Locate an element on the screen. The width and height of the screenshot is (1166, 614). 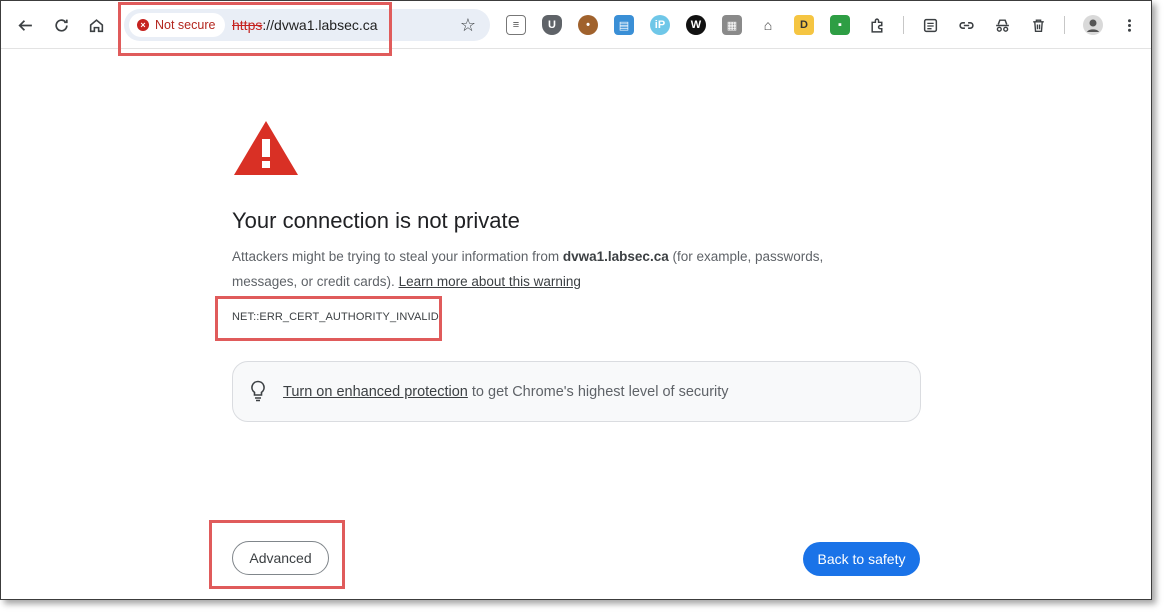
url-text: https://dvwa1.labsec.ca is located at coordinates (305, 25).